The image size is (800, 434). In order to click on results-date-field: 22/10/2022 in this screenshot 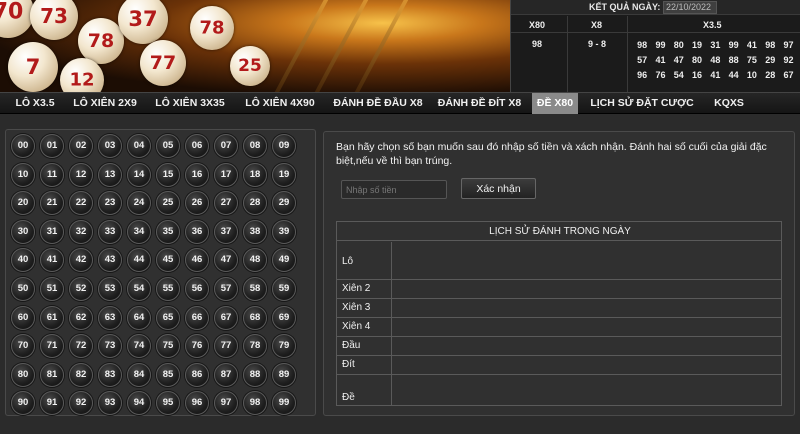, I will do `click(690, 7)`.